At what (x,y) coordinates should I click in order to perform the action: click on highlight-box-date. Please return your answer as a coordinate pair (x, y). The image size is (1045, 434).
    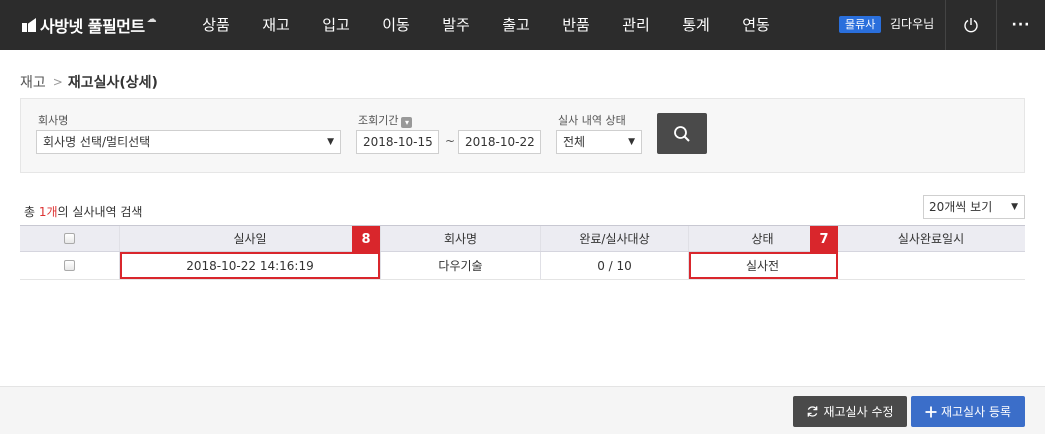
    Looking at the image, I should click on (250, 265).